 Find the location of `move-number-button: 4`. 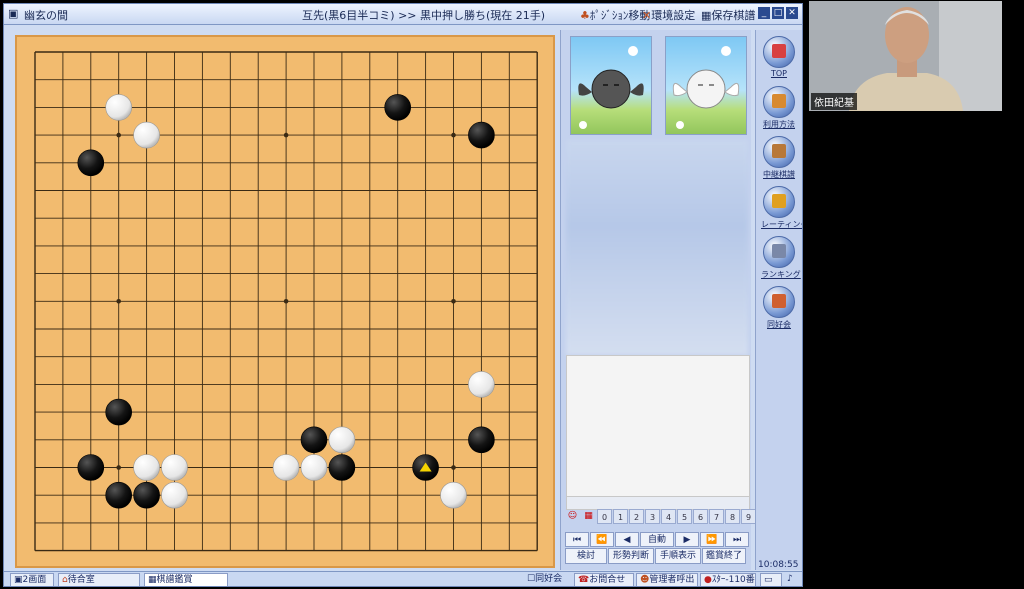

move-number-button: 4 is located at coordinates (668, 516).